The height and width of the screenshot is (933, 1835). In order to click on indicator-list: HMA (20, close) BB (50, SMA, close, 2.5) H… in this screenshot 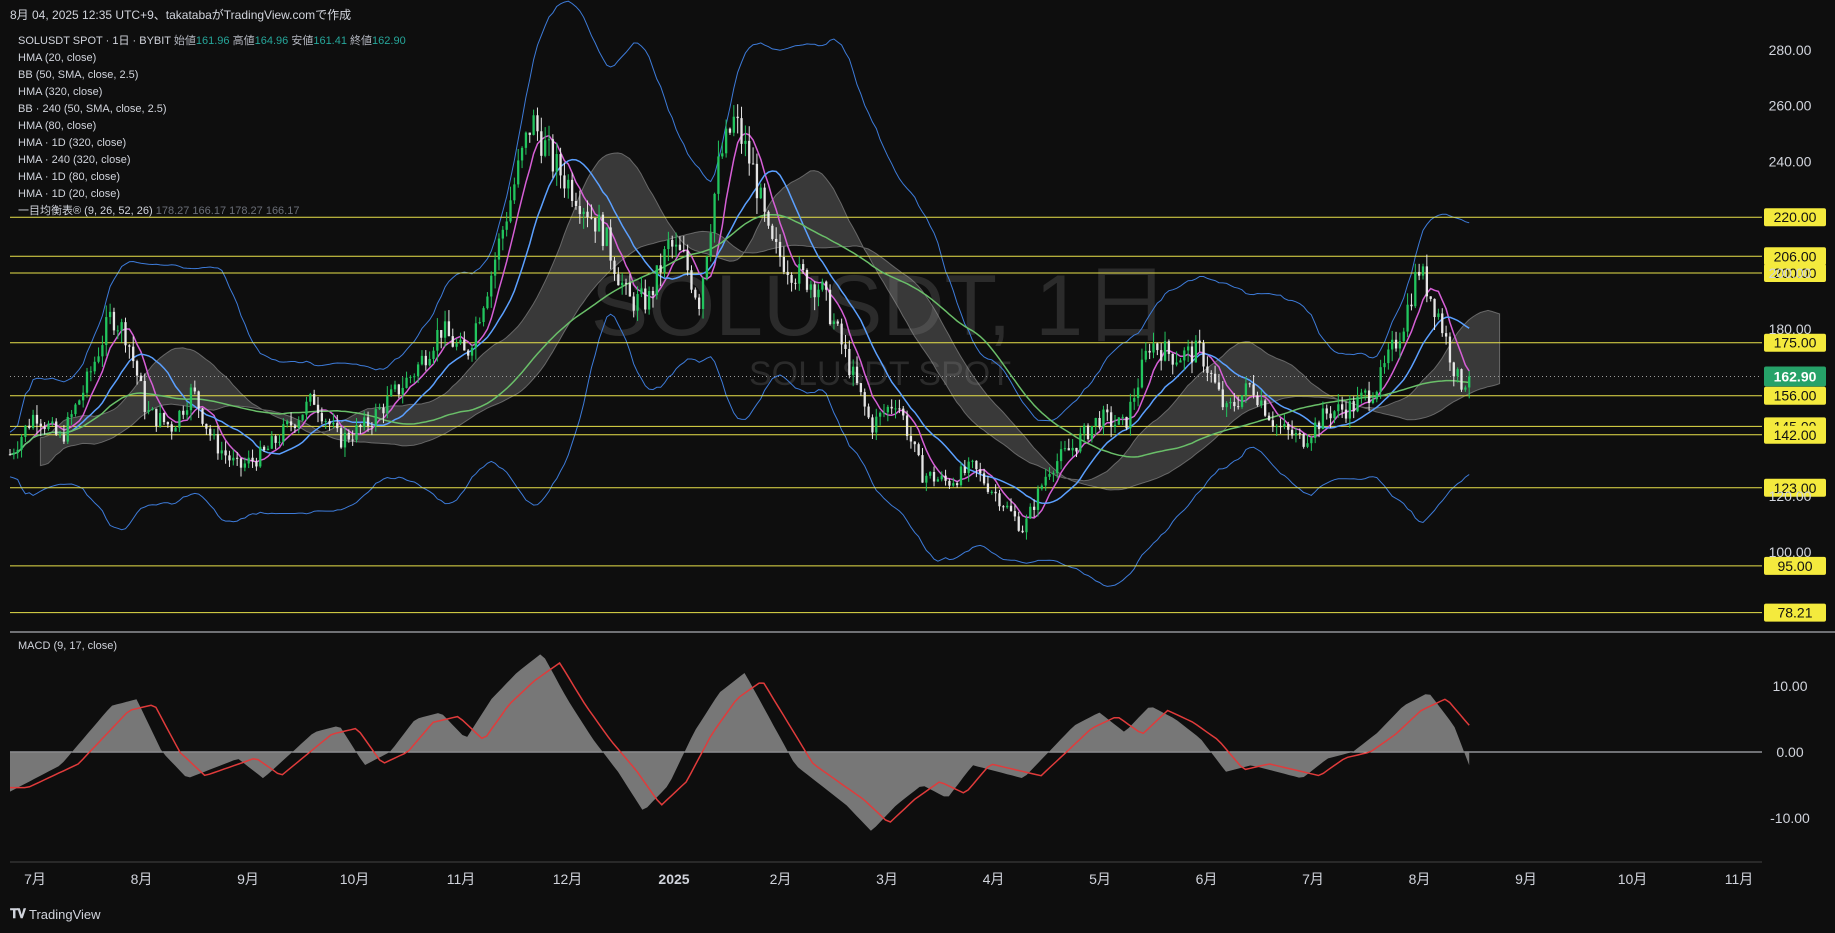, I will do `click(212, 126)`.